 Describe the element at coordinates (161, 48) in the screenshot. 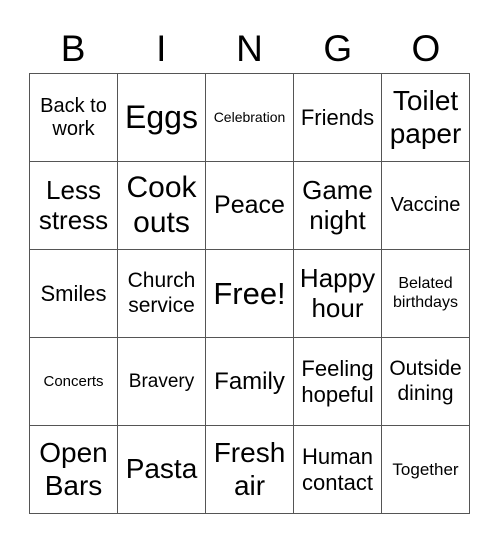

I see `header-letter-i: I` at that location.